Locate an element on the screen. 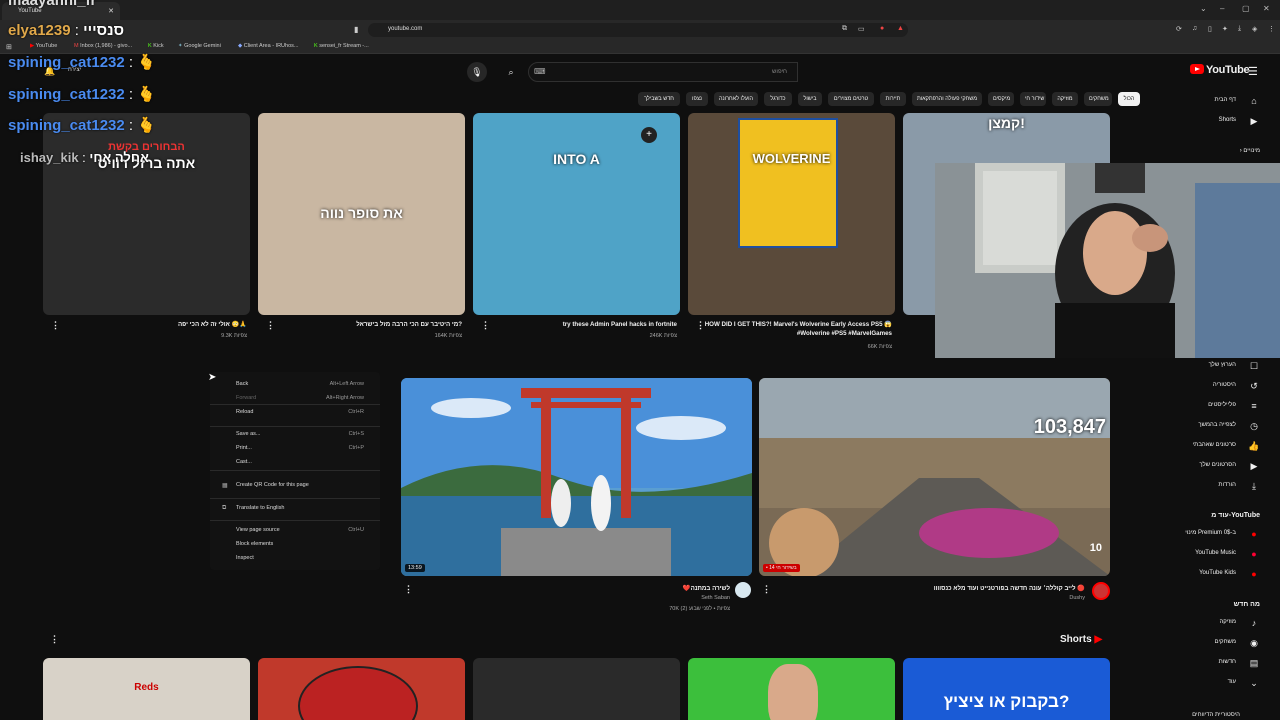  context-menu-item: View page source Ctrl+U is located at coordinates (306, 530).